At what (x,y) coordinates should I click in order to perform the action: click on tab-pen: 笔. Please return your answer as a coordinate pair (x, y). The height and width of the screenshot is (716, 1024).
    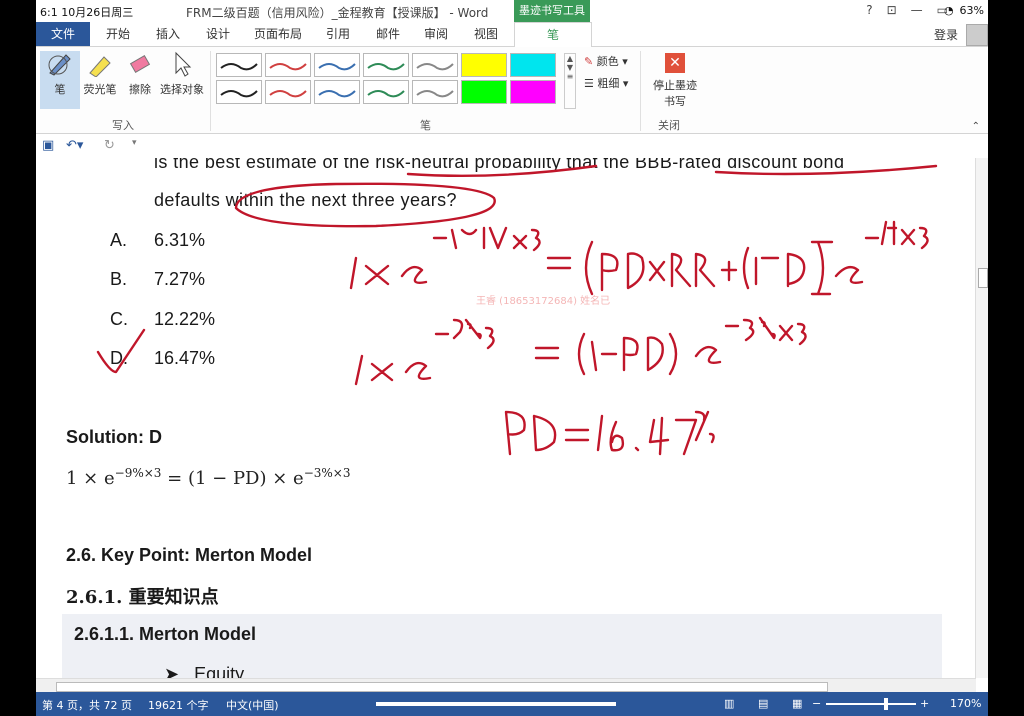
    Looking at the image, I should click on (553, 35).